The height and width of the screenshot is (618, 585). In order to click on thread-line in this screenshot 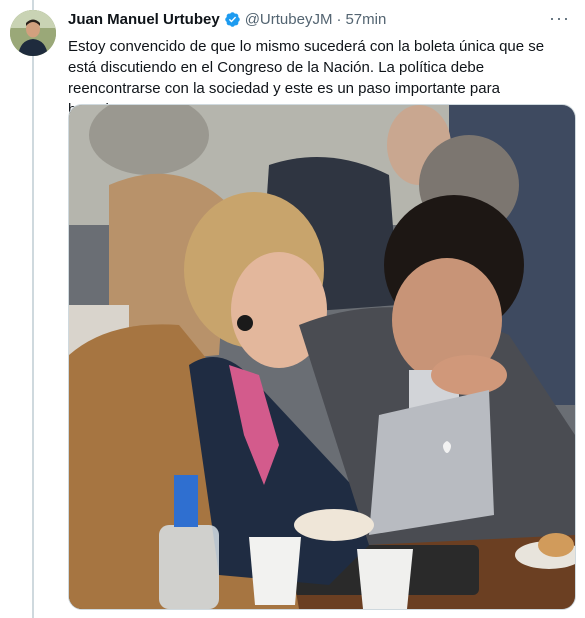, I will do `click(33, 309)`.